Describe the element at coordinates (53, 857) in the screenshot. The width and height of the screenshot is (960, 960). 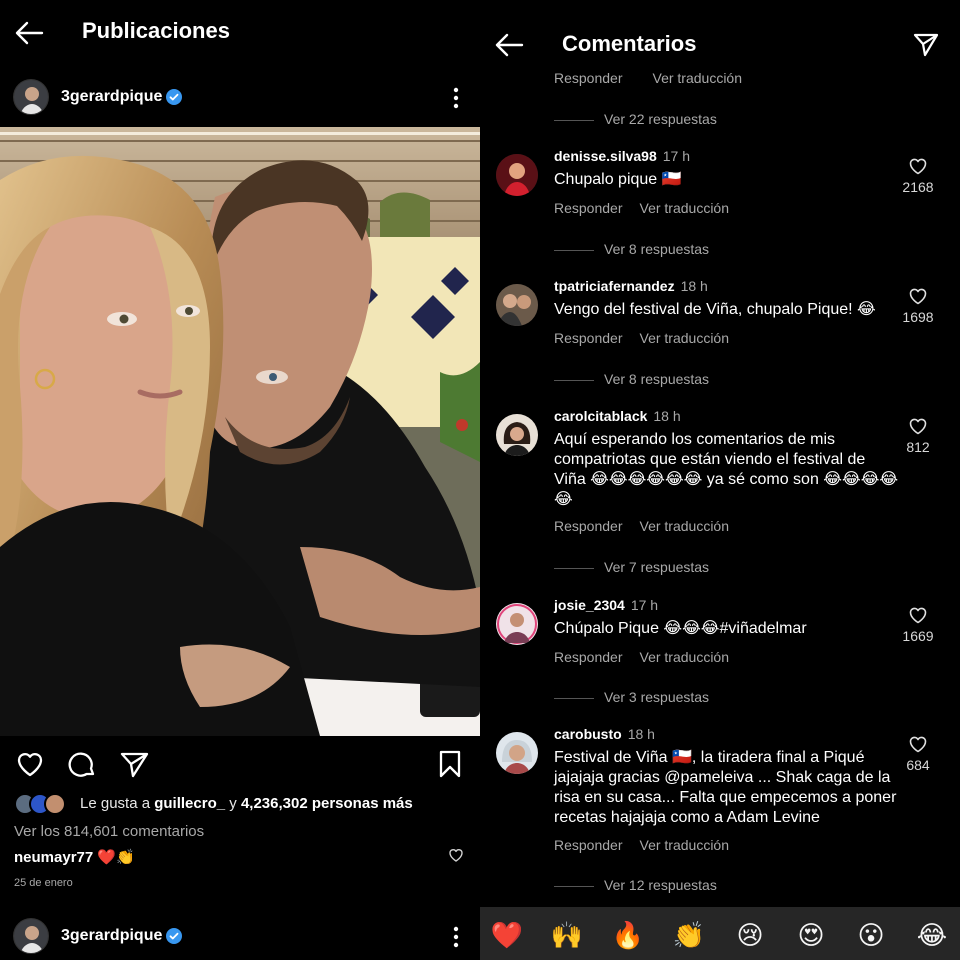
I see `comment-username: neumayr77` at that location.